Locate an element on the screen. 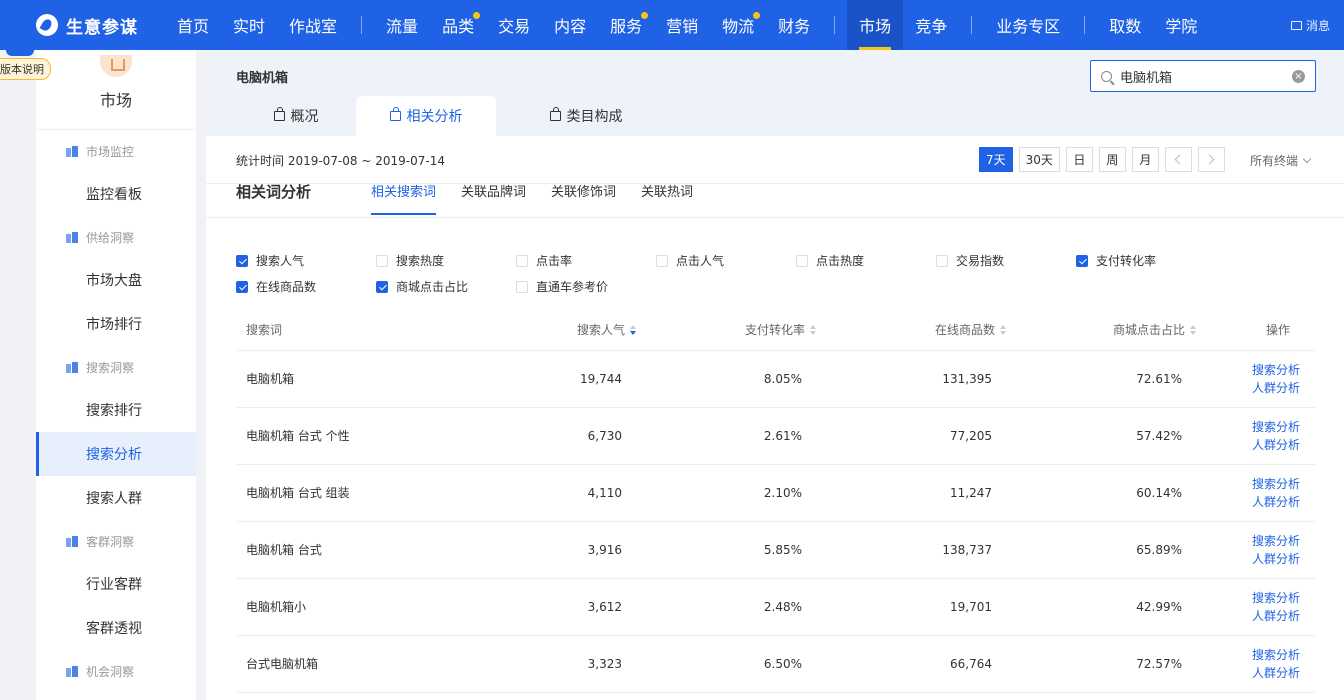  metric-checkbox-点击热度: 点击热度 is located at coordinates (830, 260).